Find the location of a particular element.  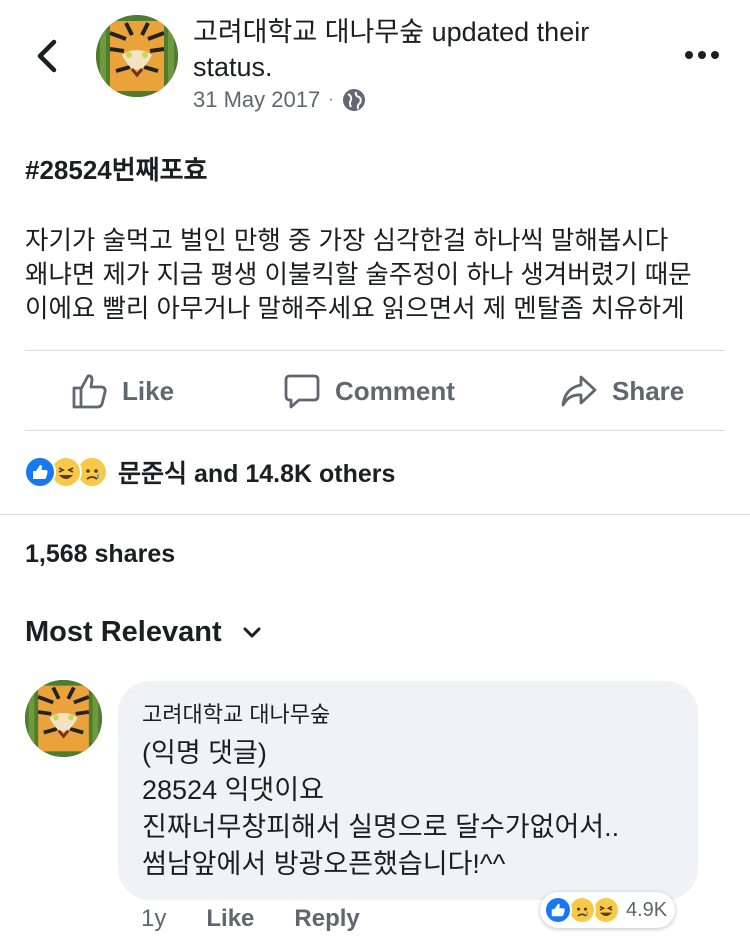

back-button is located at coordinates (48, 56).